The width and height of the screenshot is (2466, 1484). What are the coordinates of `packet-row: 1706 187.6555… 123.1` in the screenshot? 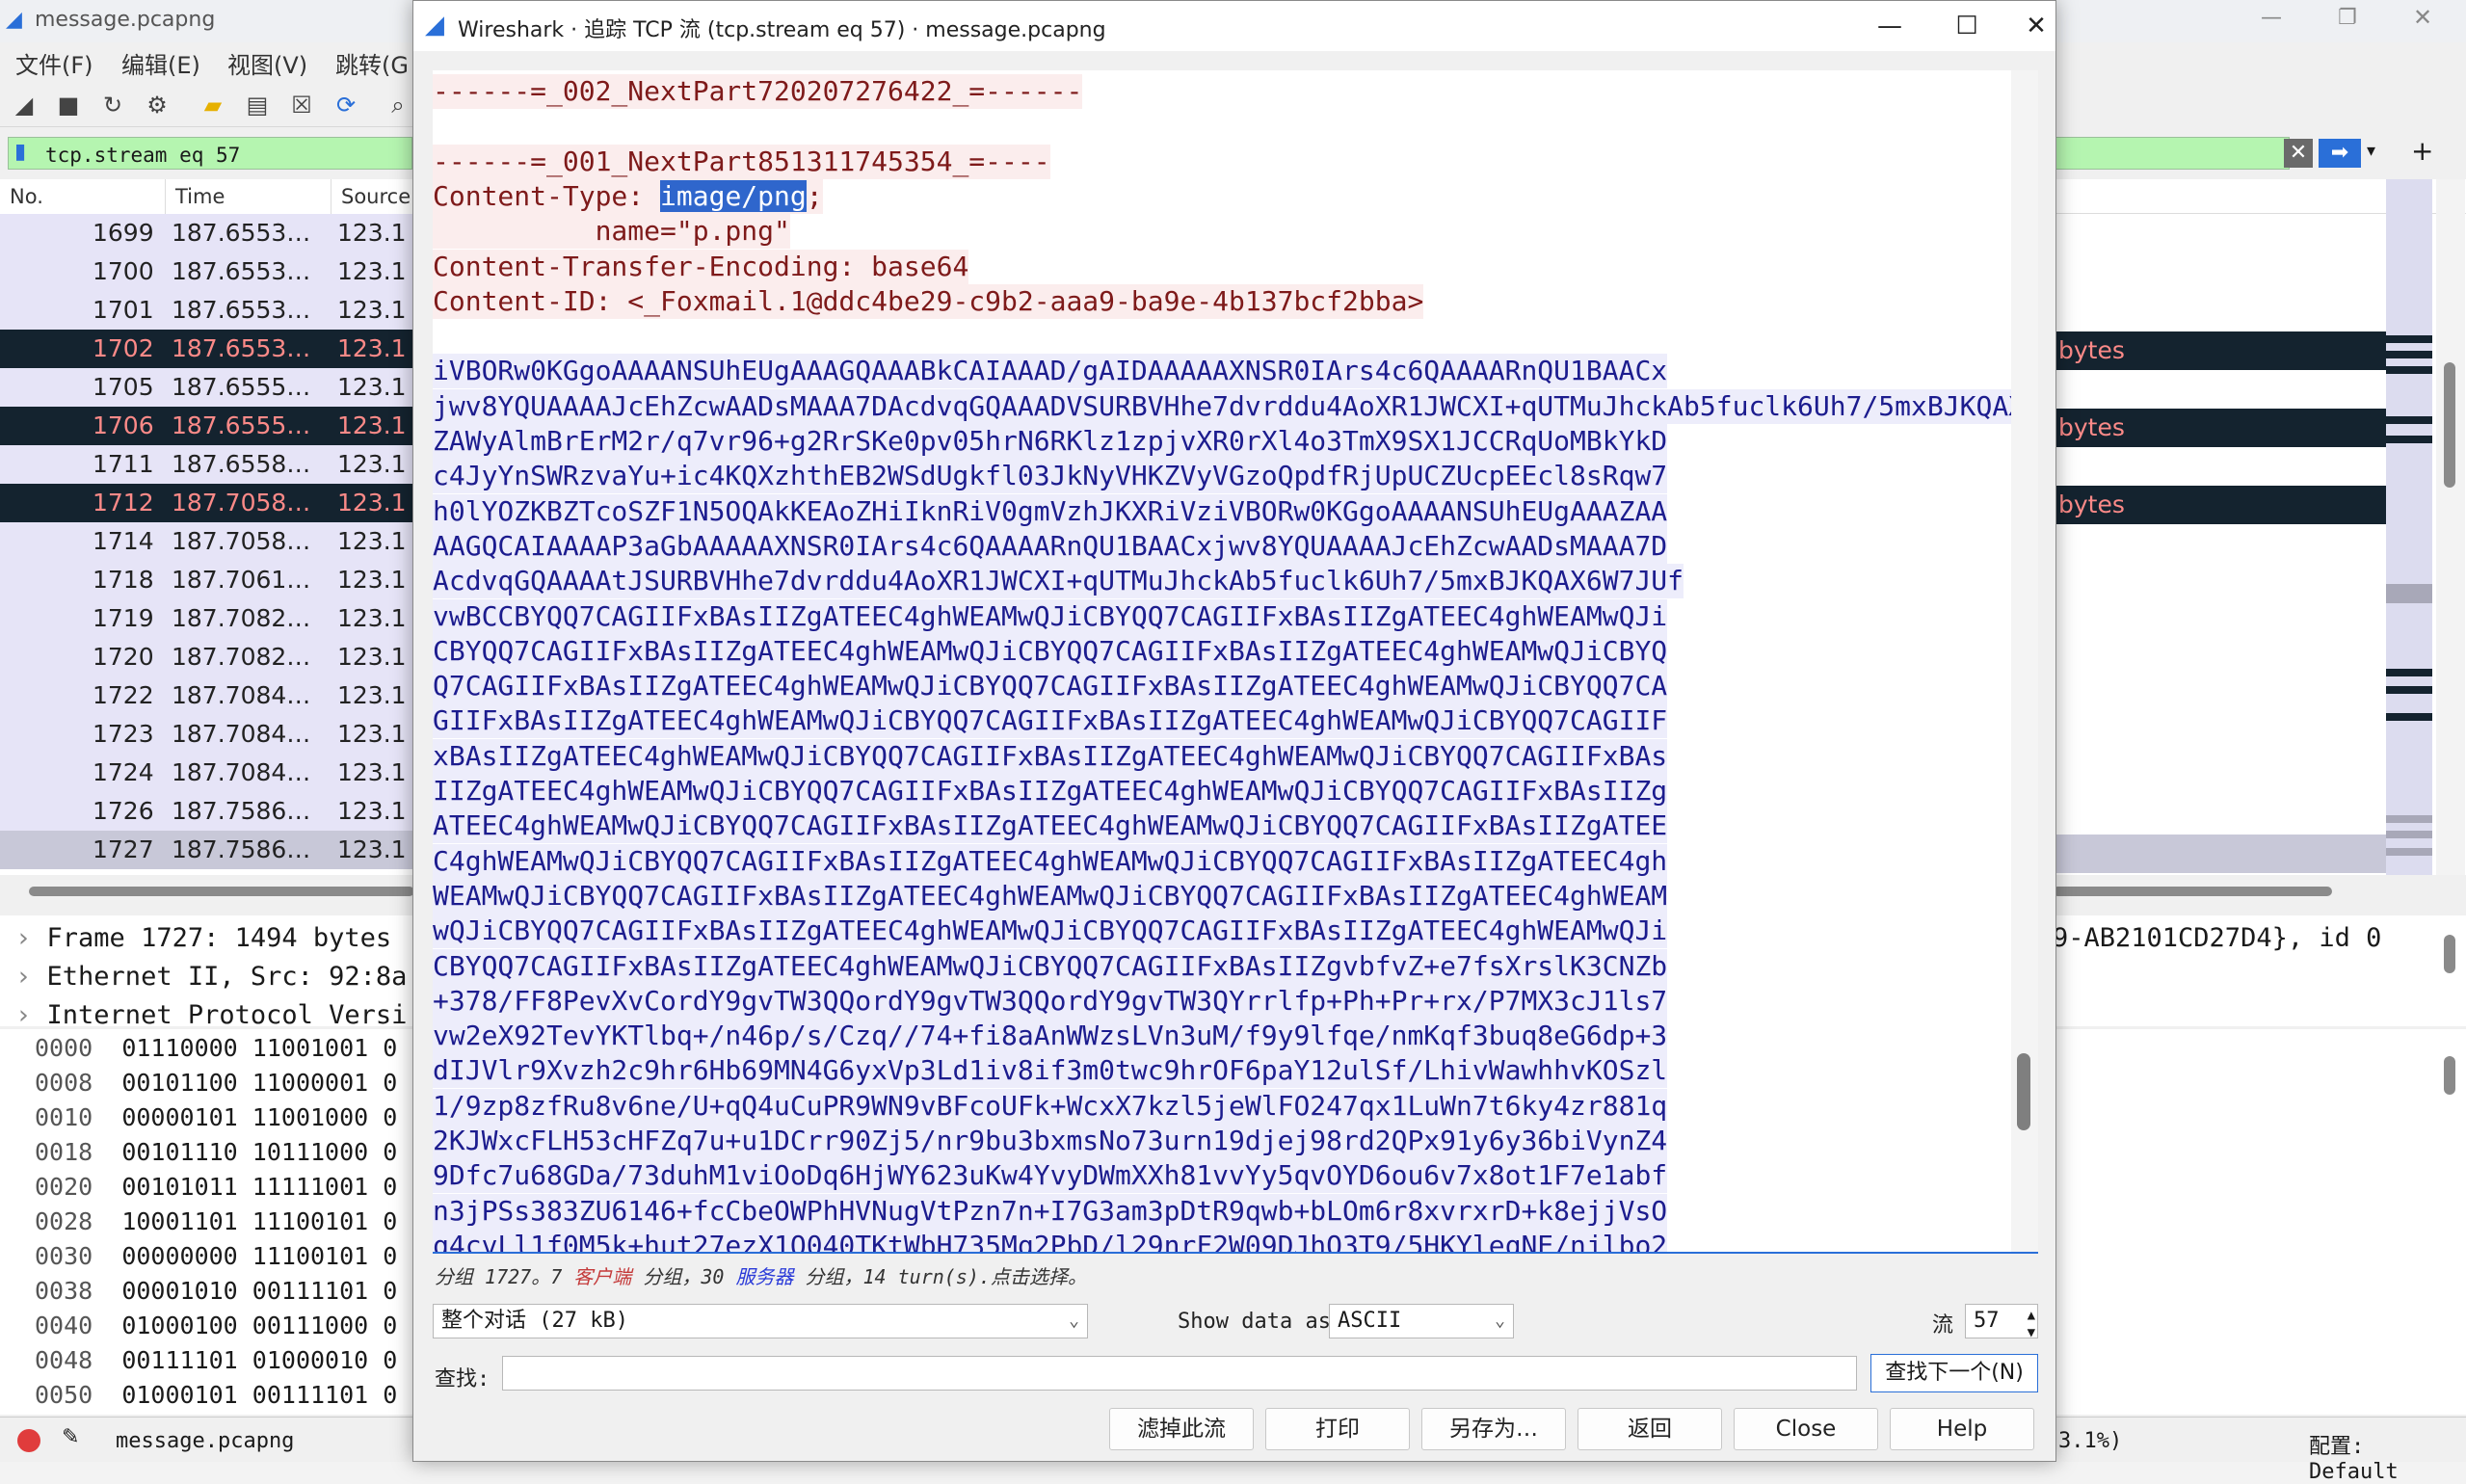 It's located at (207, 426).